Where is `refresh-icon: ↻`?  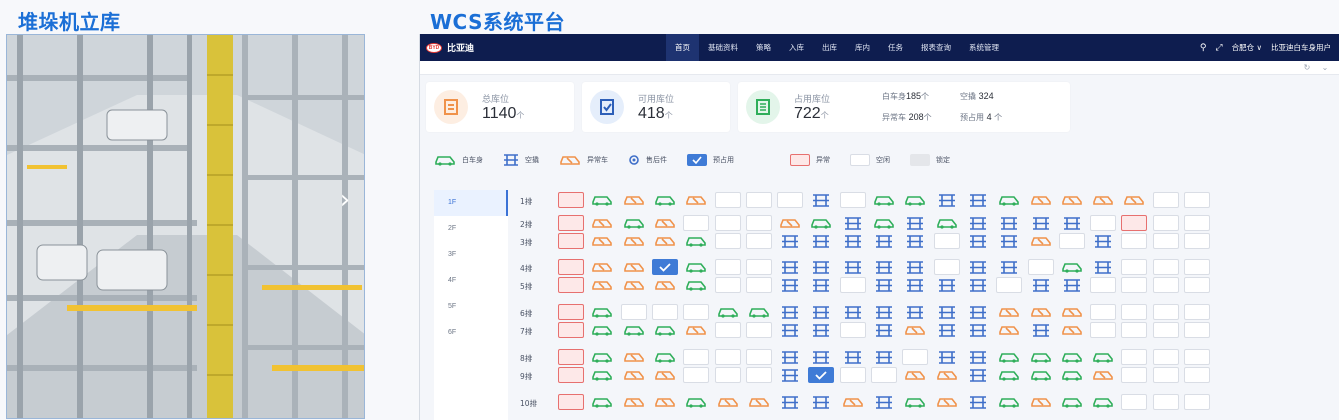
refresh-icon: ↻ is located at coordinates (1307, 68).